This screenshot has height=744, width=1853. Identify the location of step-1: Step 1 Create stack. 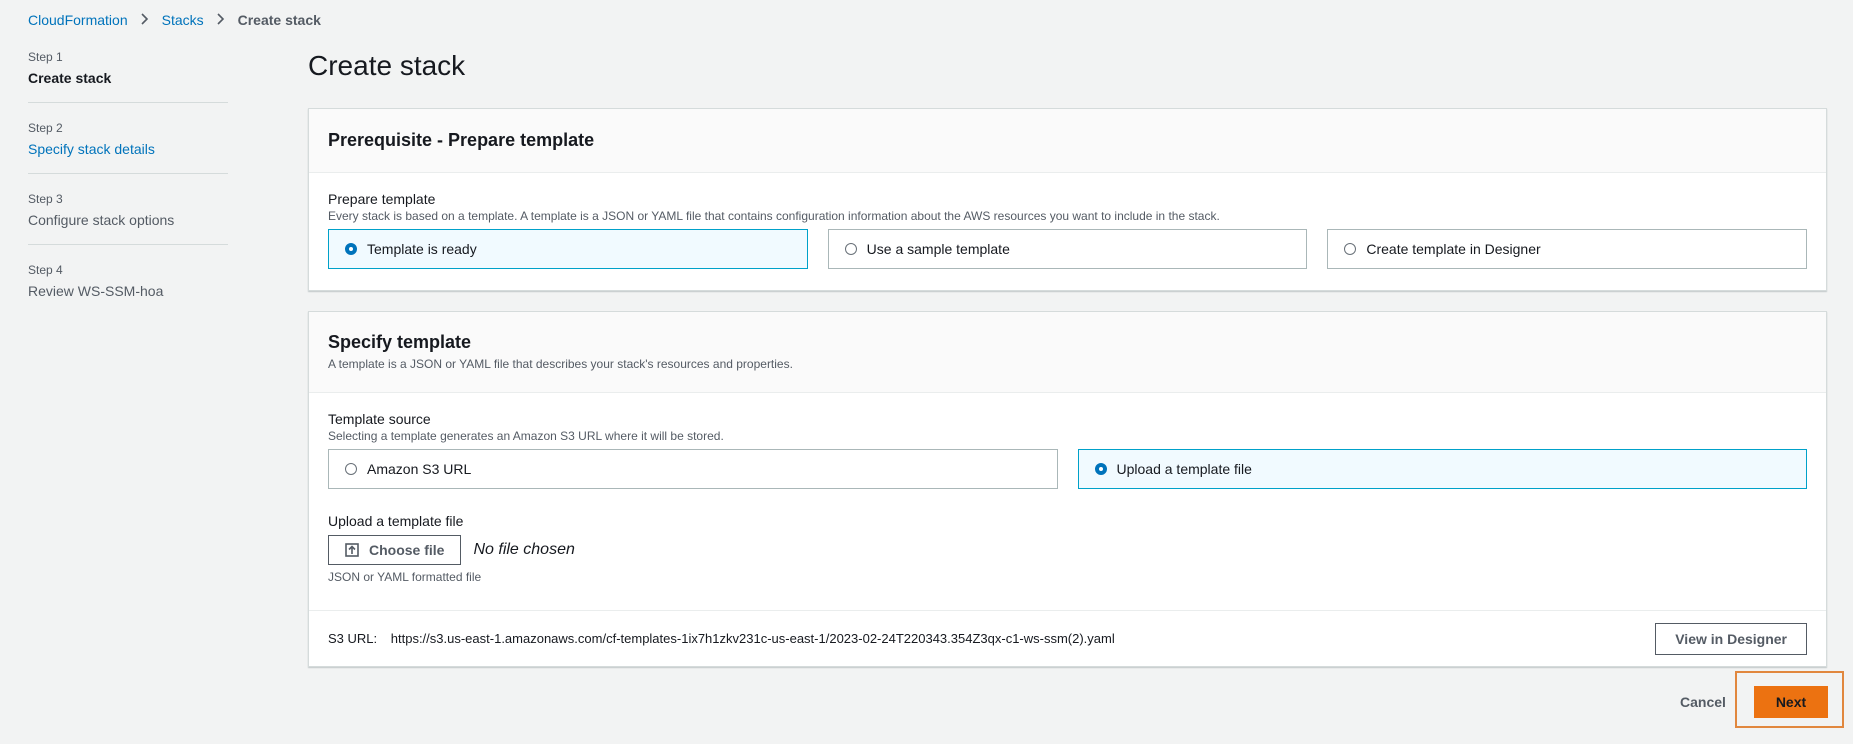
(128, 76).